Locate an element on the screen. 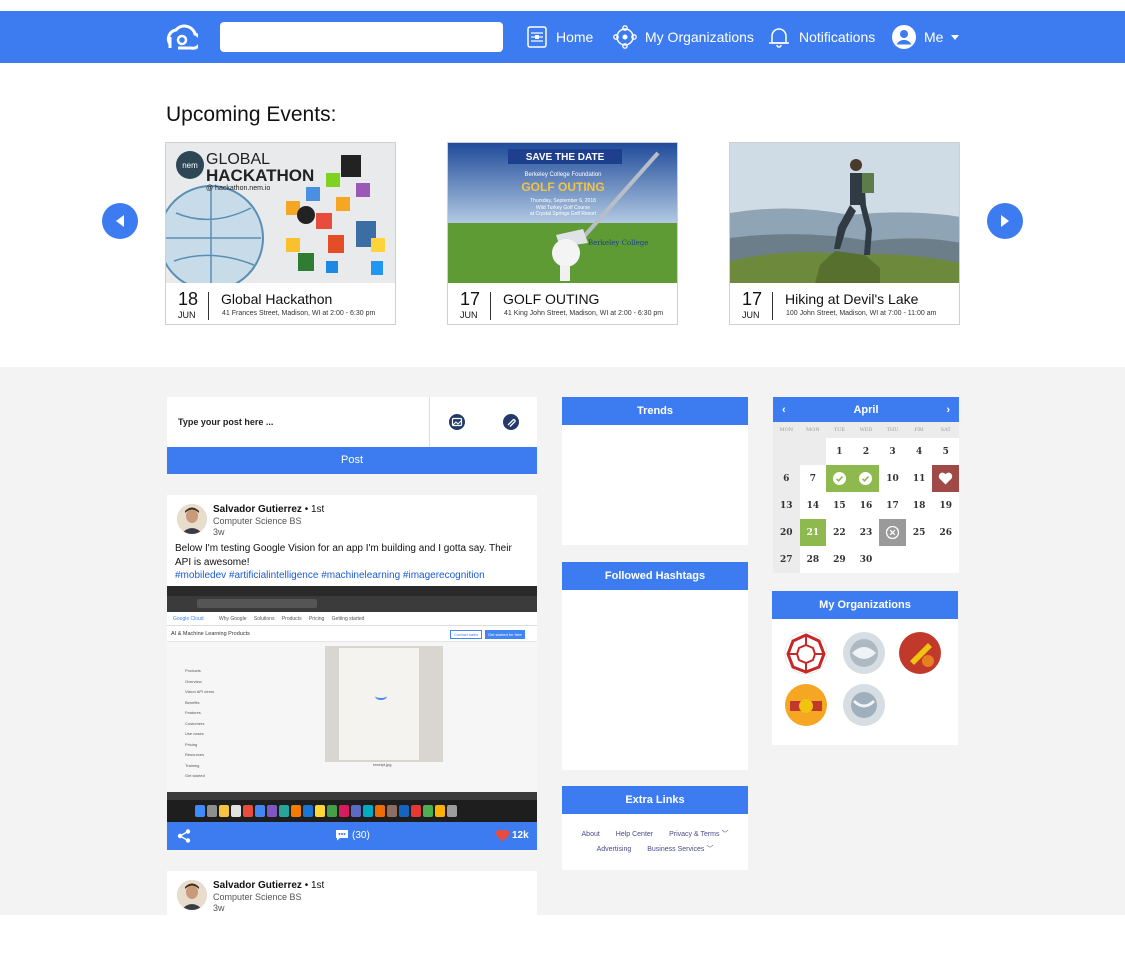  link-business-services: Business Services ﹀ is located at coordinates (680, 849).